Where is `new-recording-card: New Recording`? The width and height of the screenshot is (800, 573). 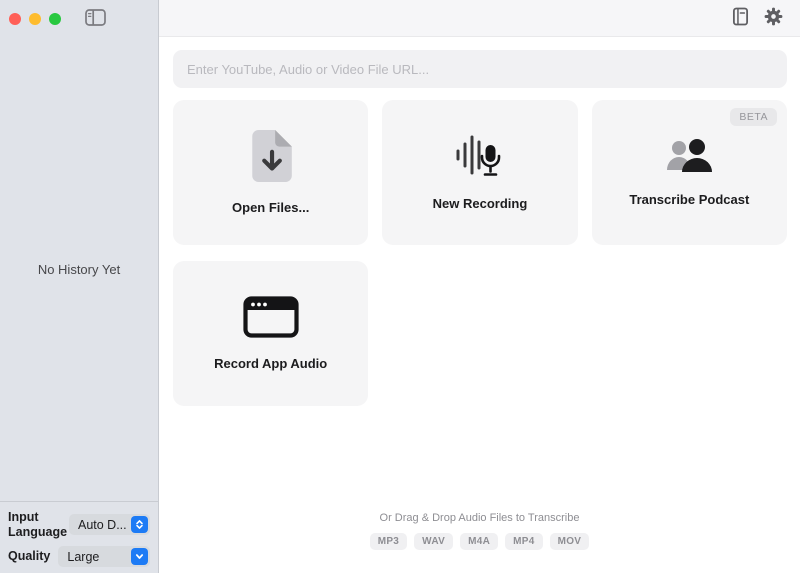
new-recording-card: New Recording is located at coordinates (480, 172).